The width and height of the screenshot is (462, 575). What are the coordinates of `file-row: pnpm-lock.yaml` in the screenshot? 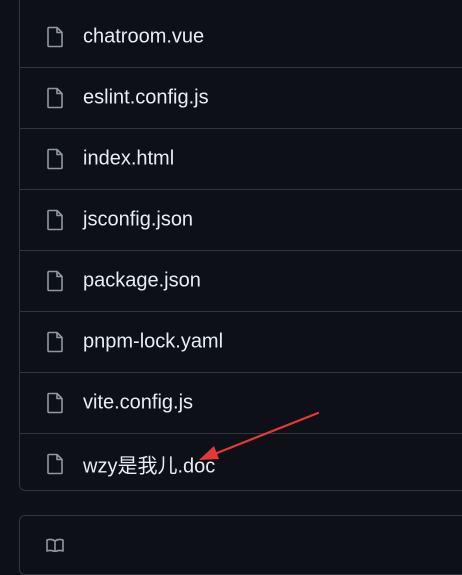 It's located at (241, 341).